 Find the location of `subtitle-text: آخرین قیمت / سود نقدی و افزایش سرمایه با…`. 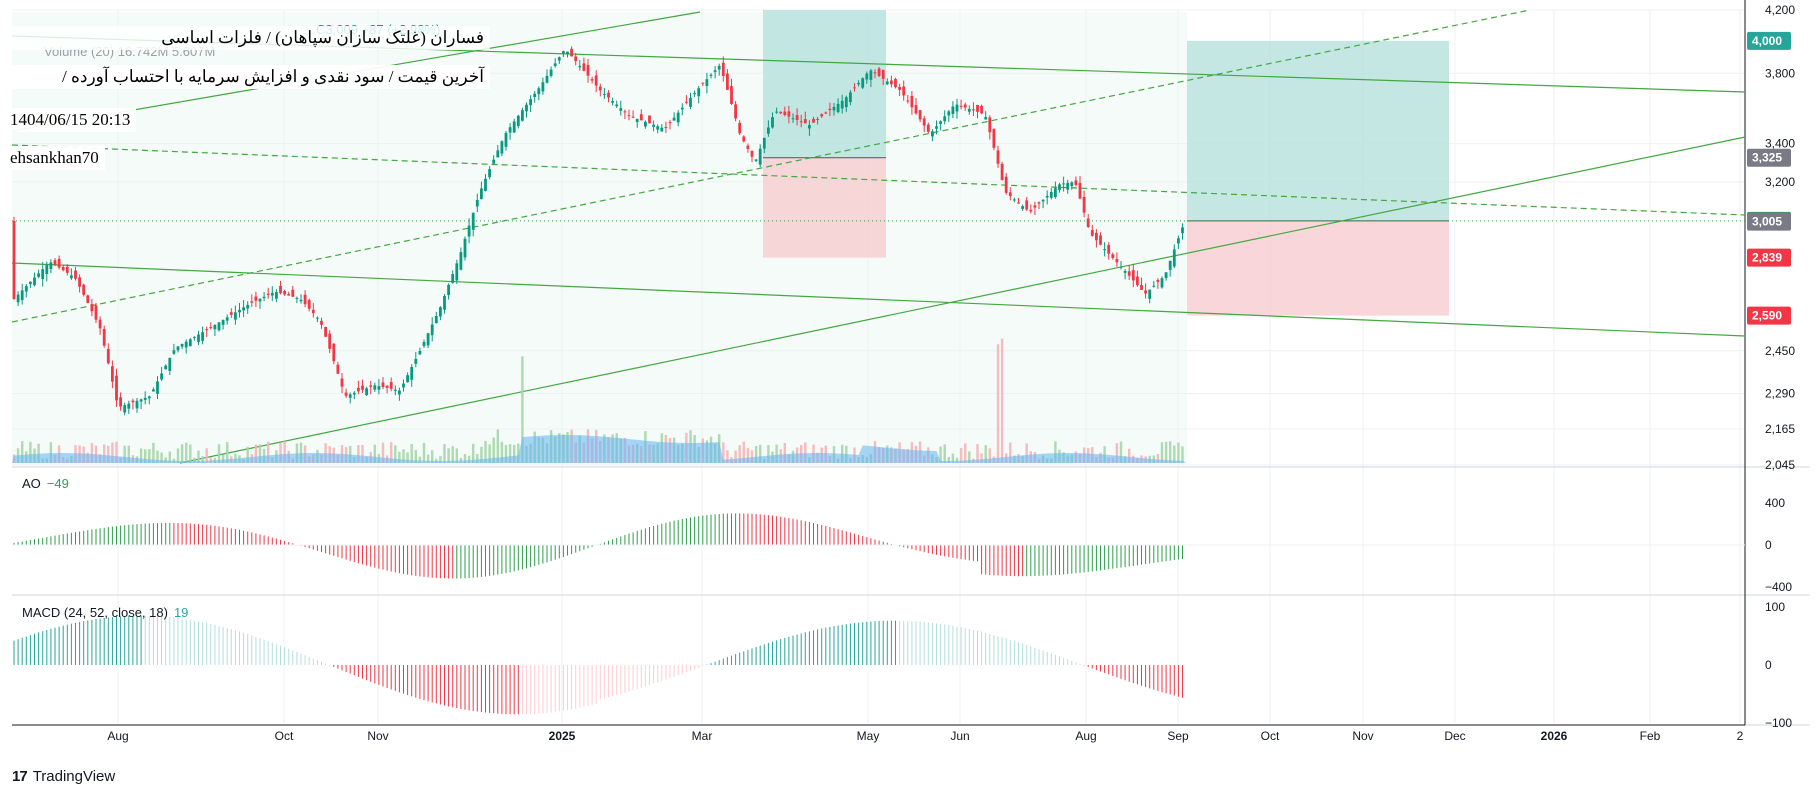

subtitle-text: آخرین قیمت / سود نقدی و افزایش سرمایه با… is located at coordinates (249, 77).